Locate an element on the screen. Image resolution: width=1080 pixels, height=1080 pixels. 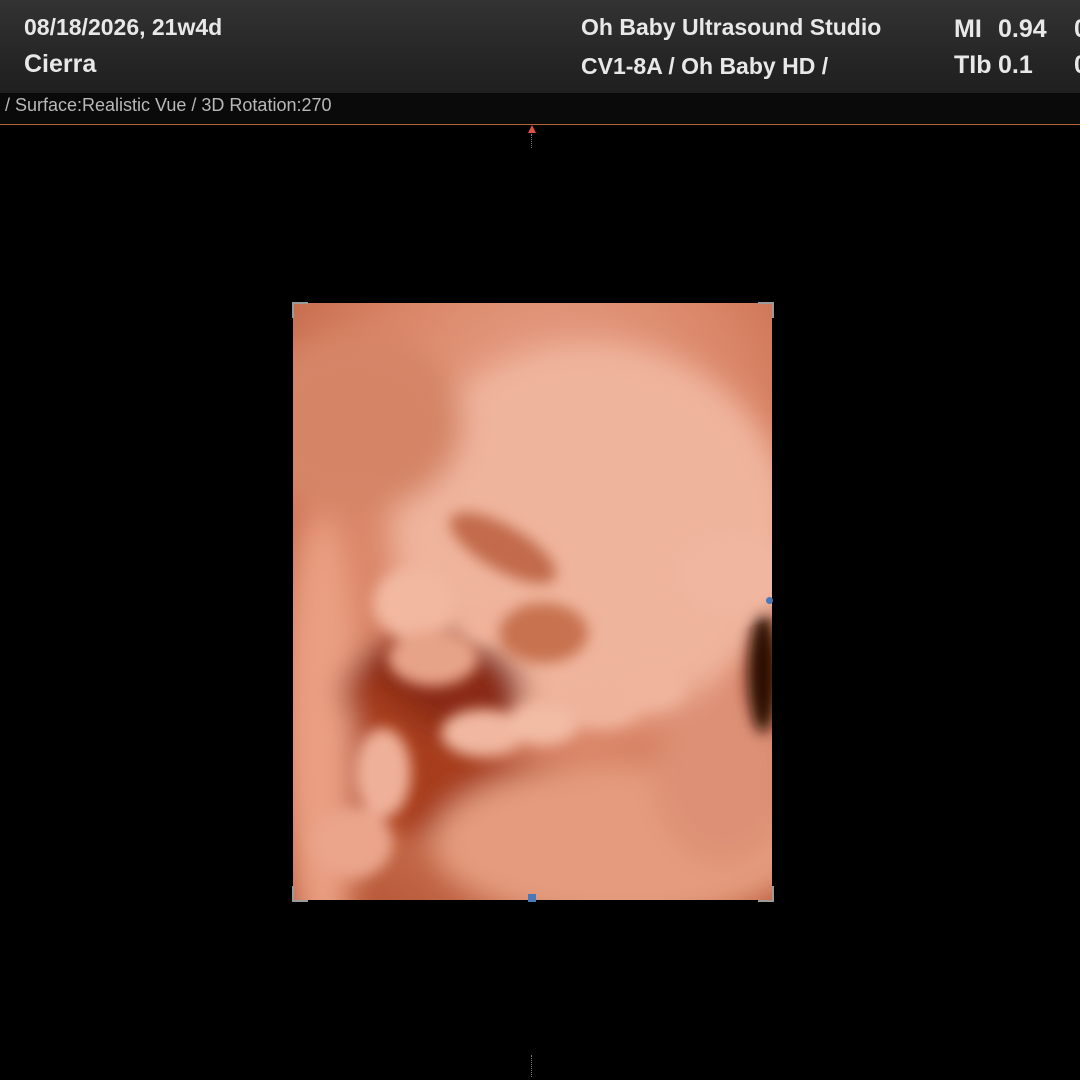
mi-label: MI is located at coordinates (968, 29).